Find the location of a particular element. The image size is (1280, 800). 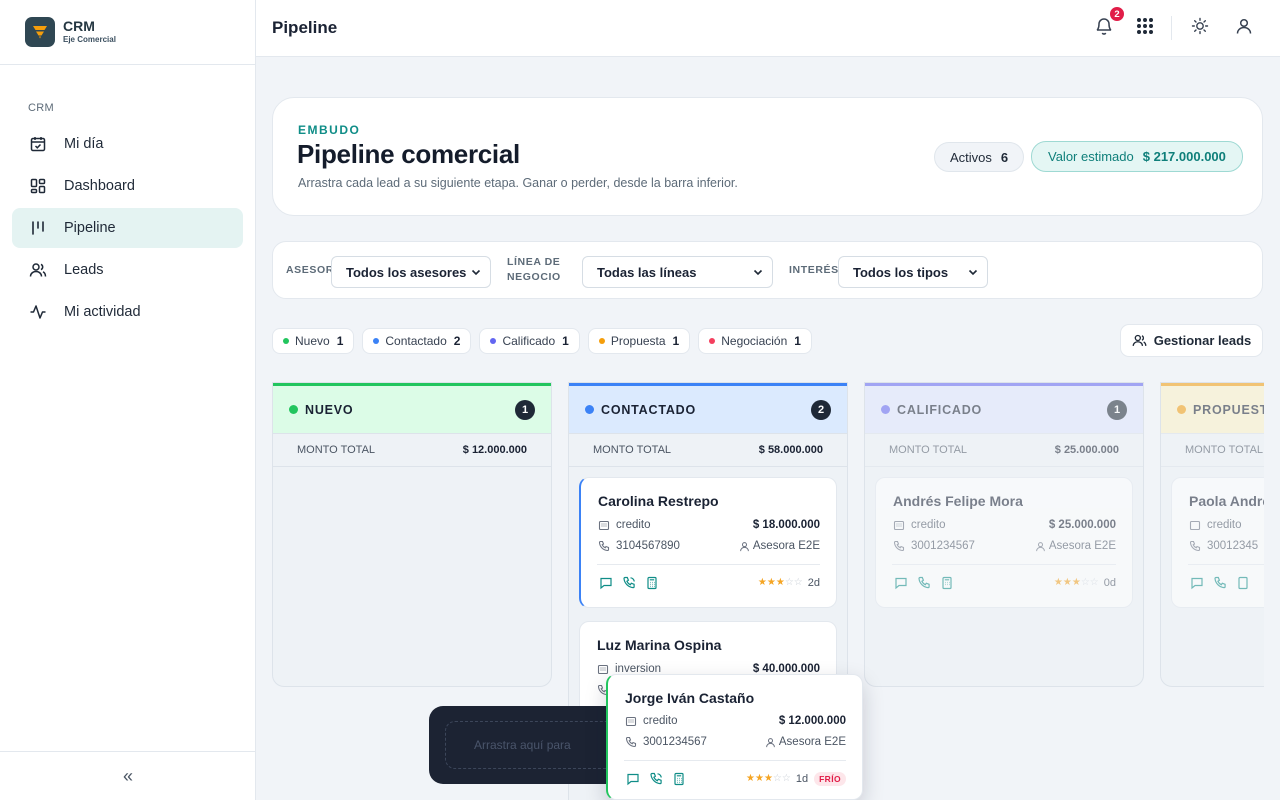

collapse-sidebar-button: « is located at coordinates (128, 775).